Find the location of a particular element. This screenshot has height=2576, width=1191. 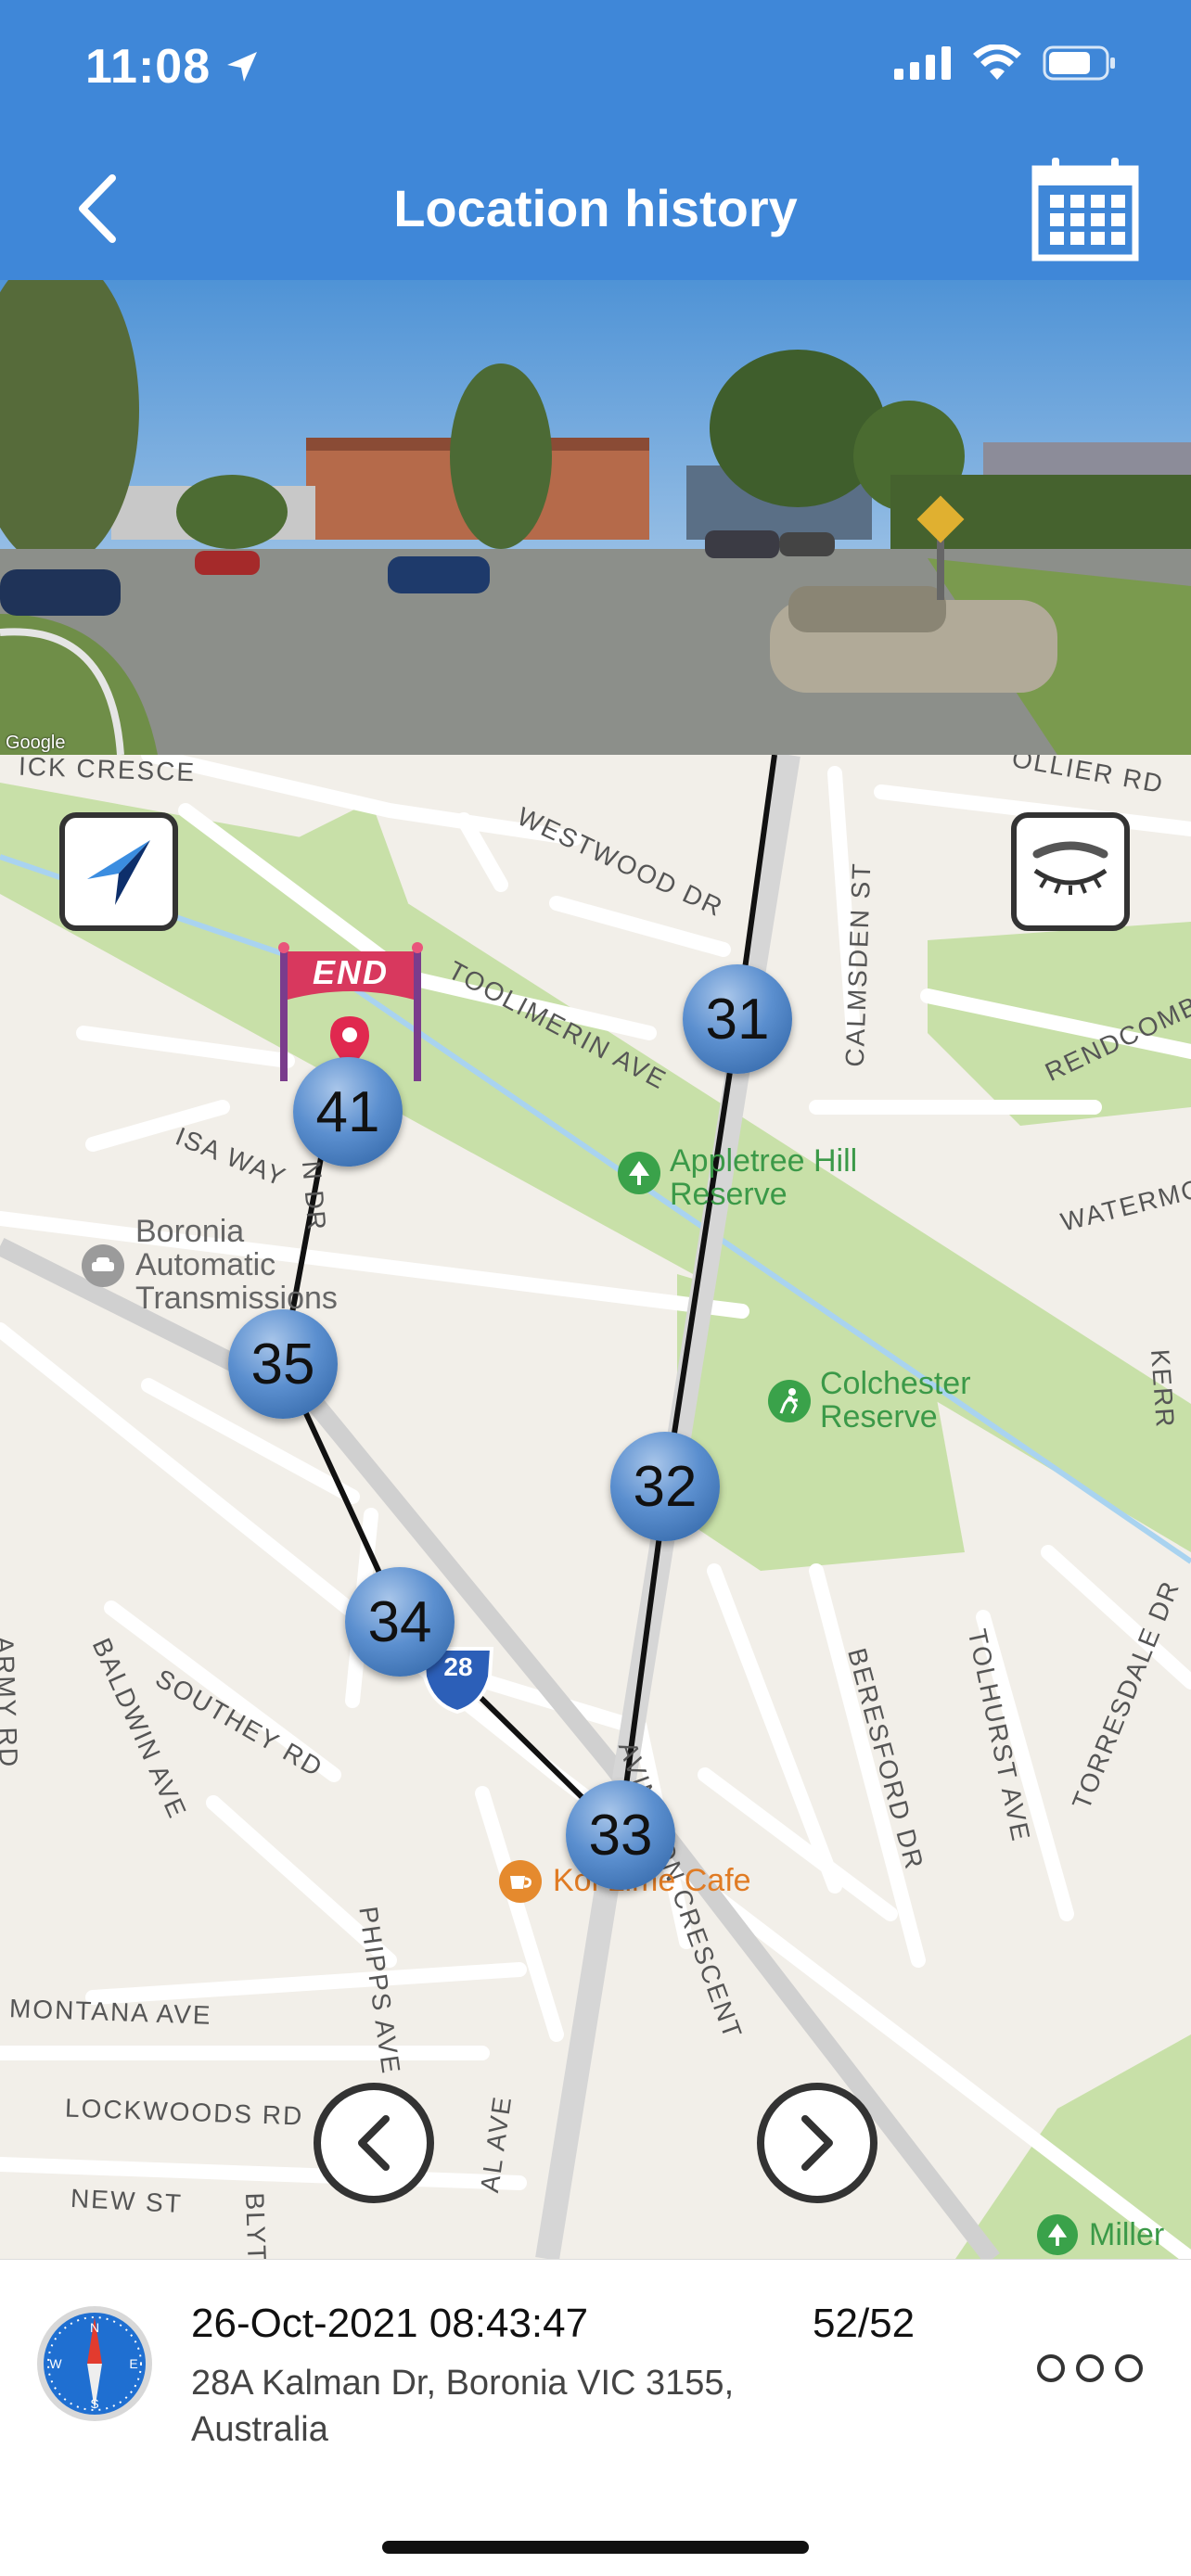

status-icons is located at coordinates (1006, 64).